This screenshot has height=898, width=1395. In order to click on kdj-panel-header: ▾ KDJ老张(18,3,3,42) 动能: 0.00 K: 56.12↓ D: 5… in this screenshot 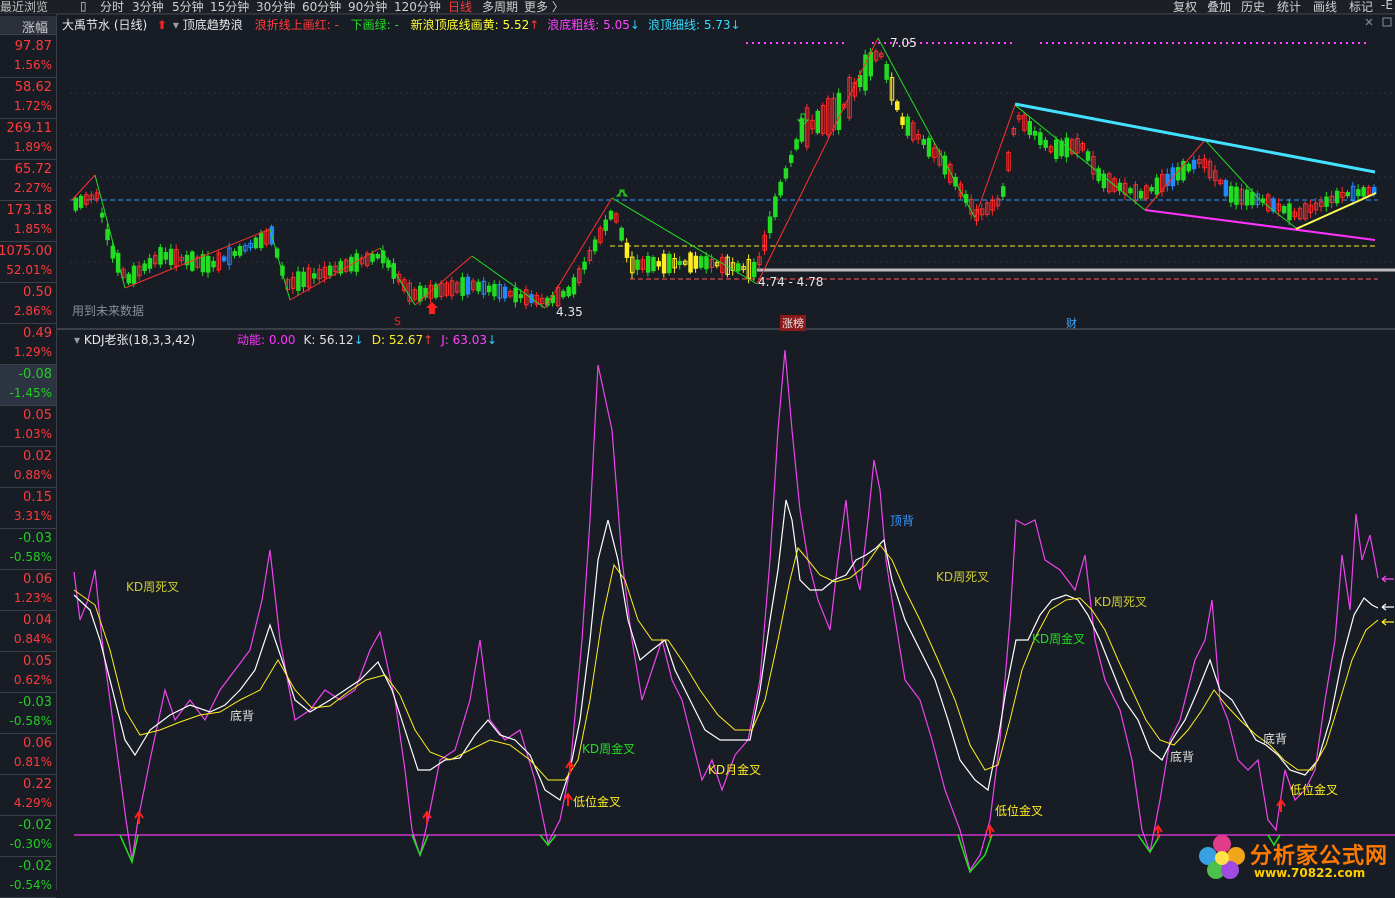, I will do `click(285, 339)`.